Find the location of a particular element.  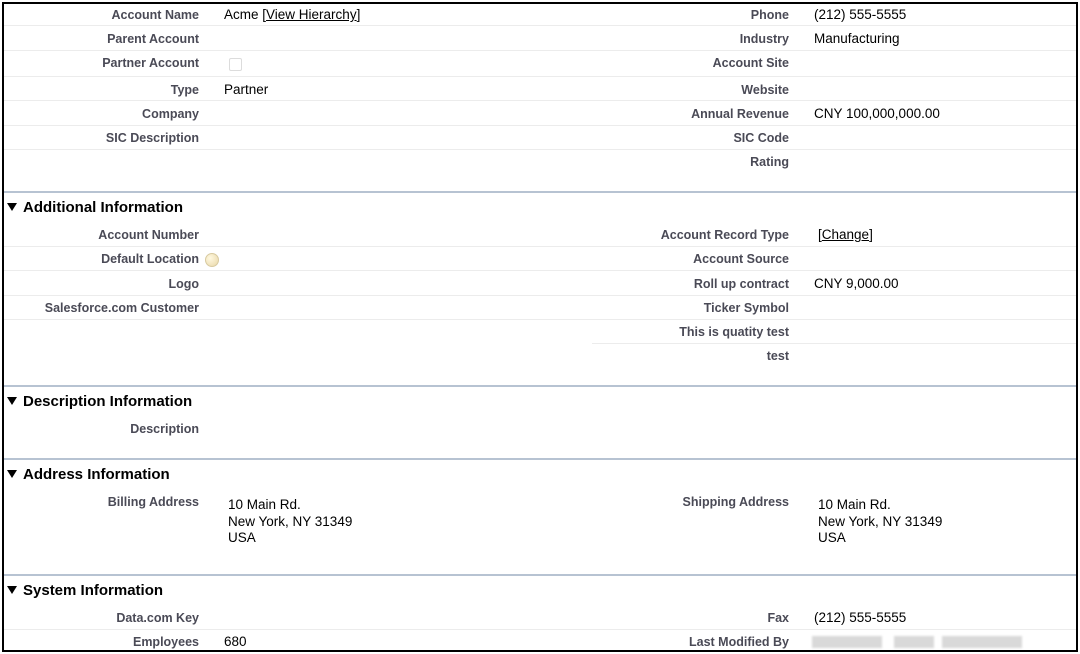

phone-value: (212) 555-5555 is located at coordinates (860, 14).